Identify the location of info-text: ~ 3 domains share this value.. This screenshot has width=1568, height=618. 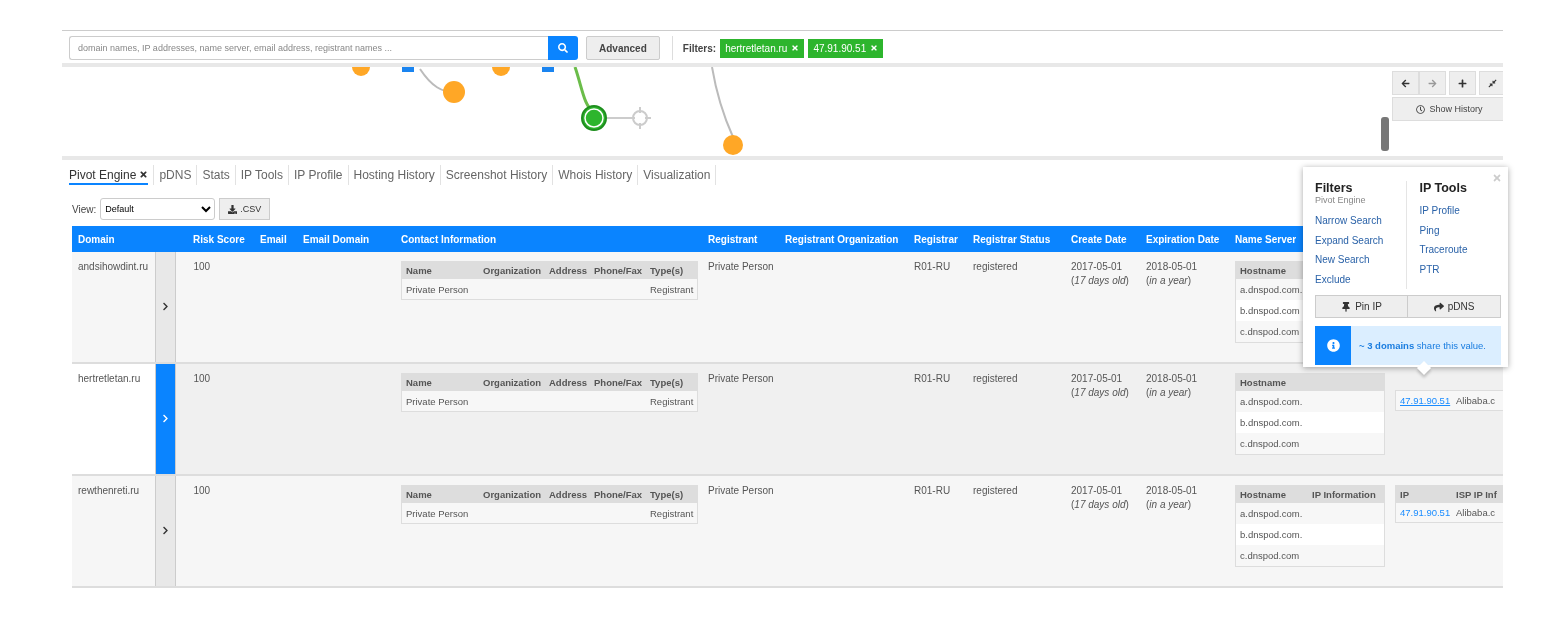
(1422, 345).